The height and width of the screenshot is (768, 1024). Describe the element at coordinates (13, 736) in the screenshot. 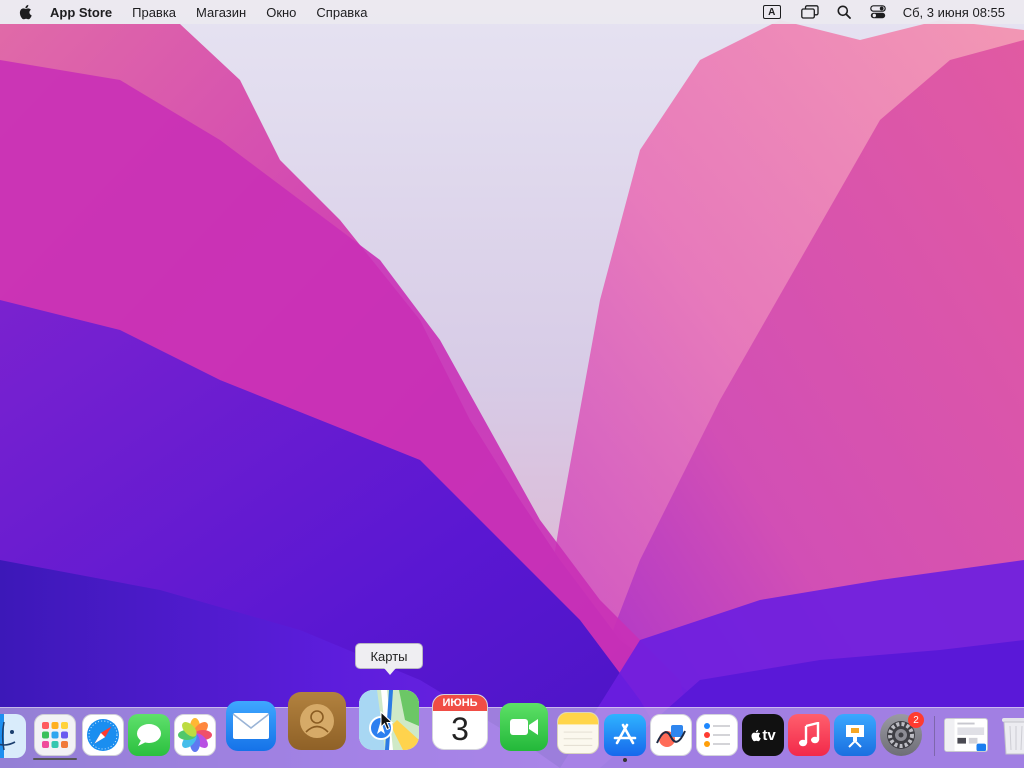

I see `finder-icon` at that location.